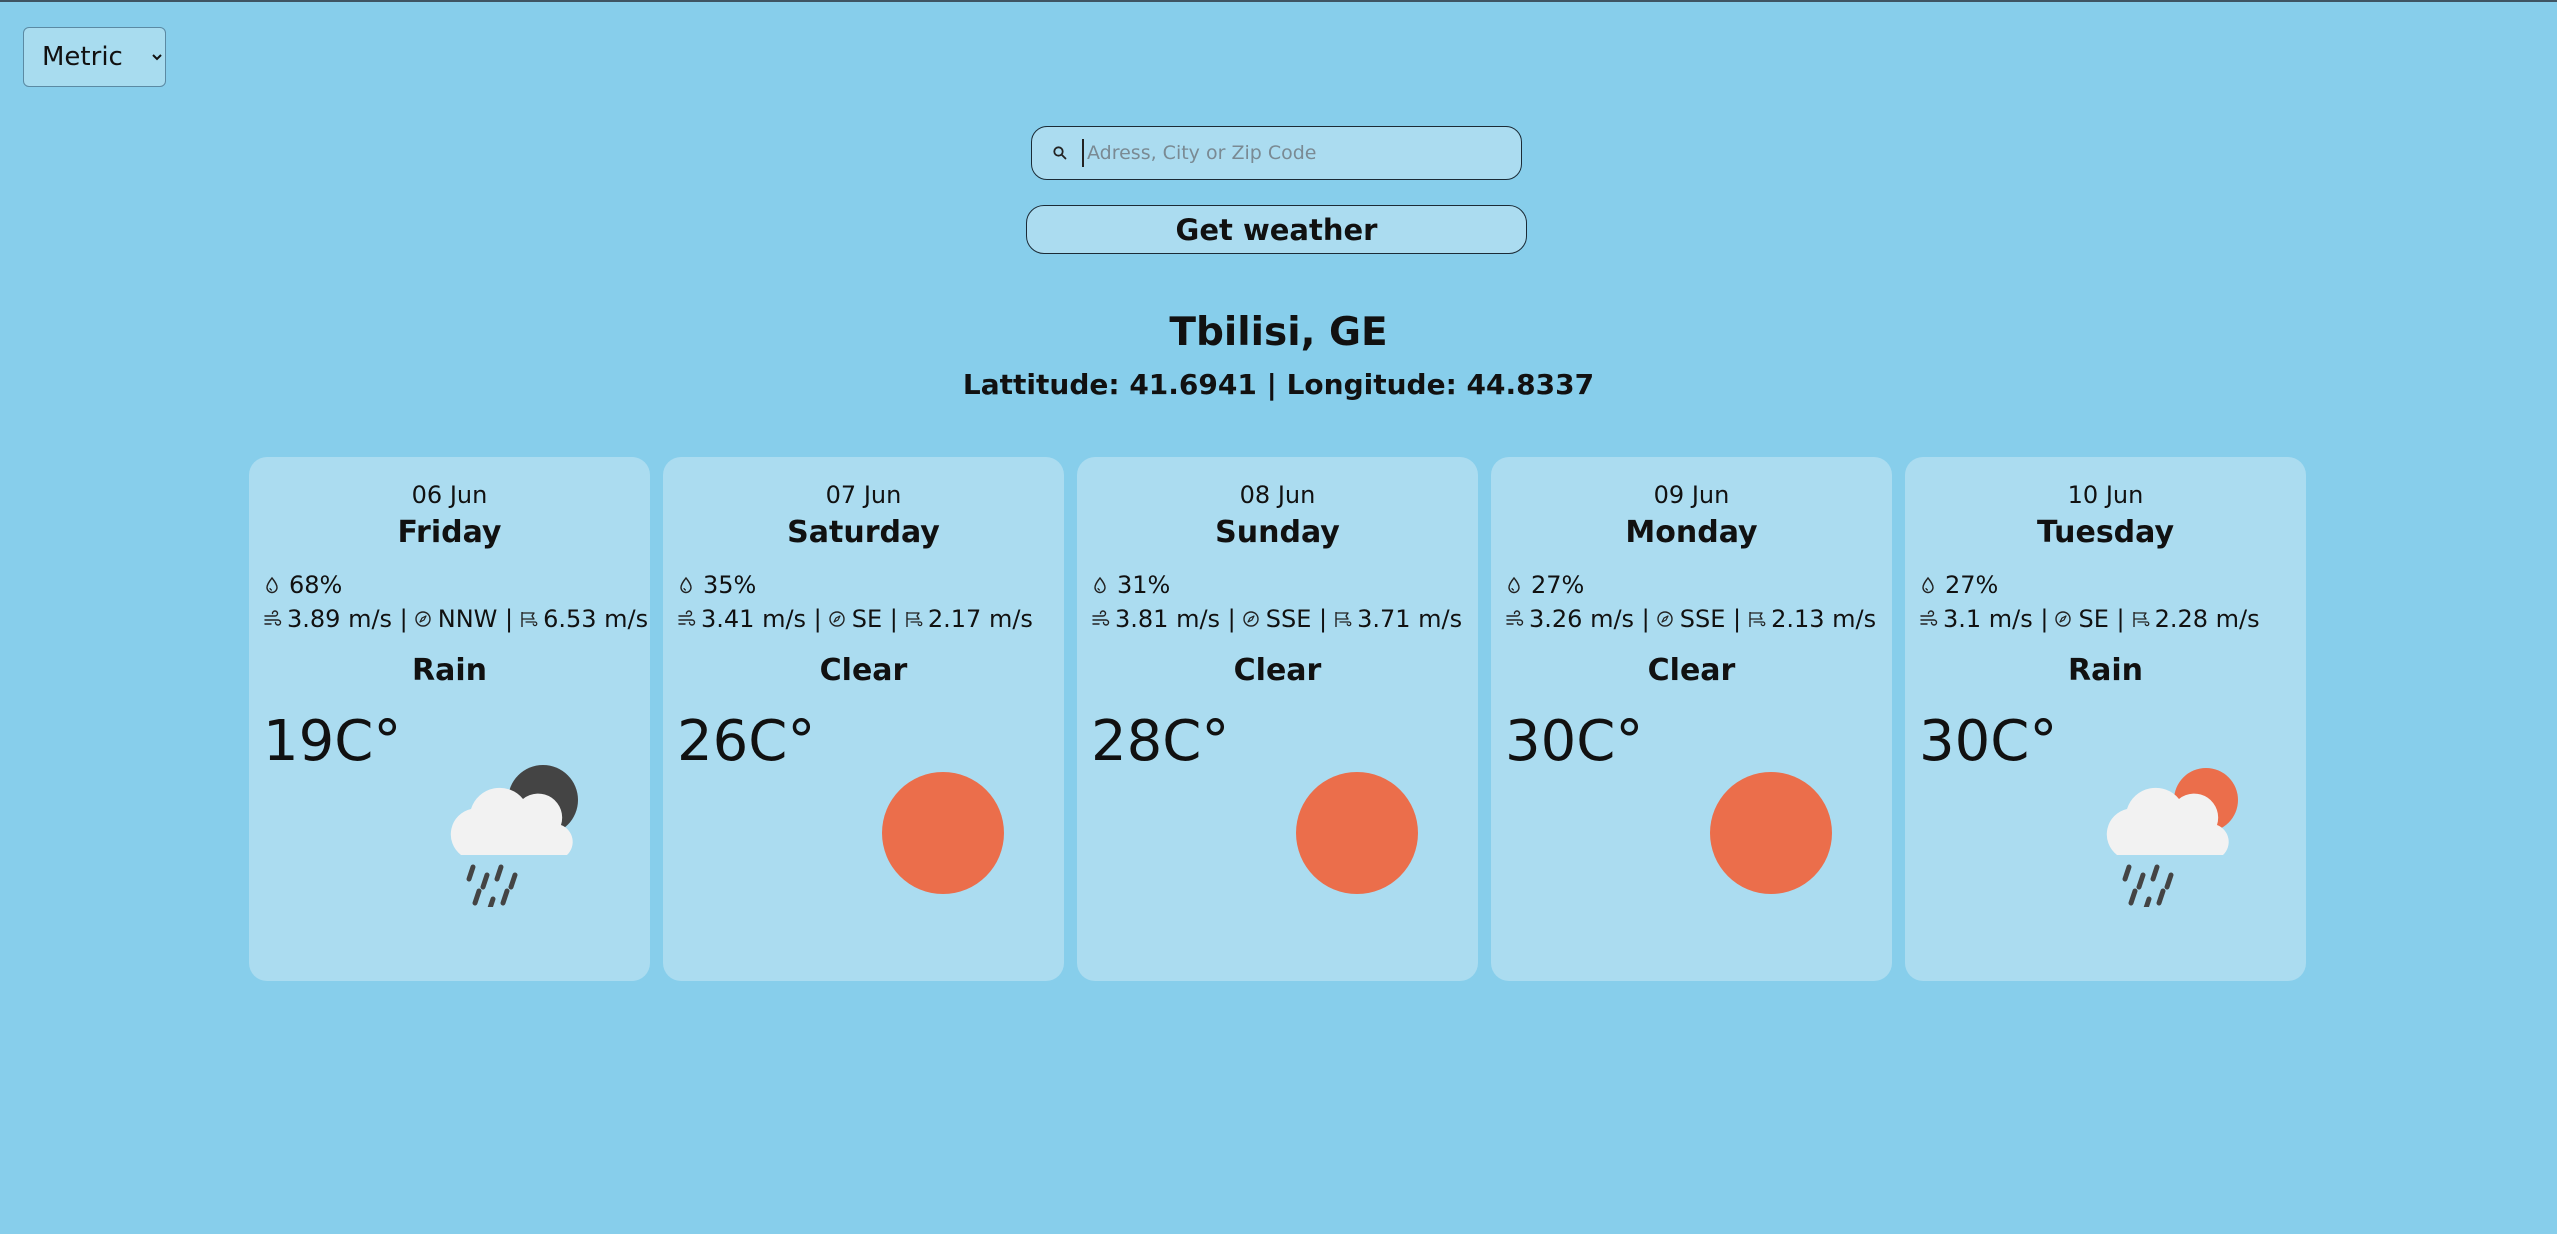 Image resolution: width=2557 pixels, height=1234 pixels. I want to click on humidity-row: 35%, so click(716, 585).